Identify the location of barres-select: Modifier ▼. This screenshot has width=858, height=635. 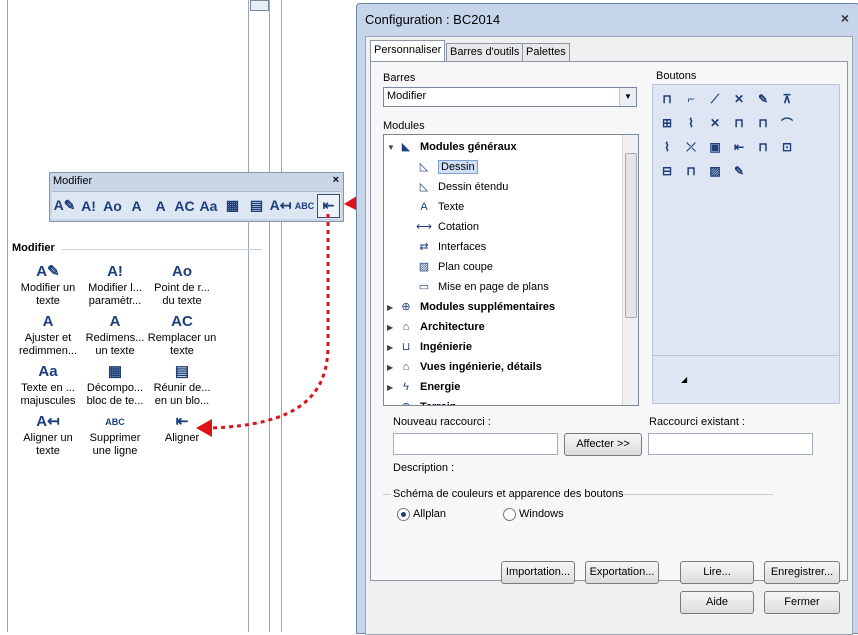
(510, 97).